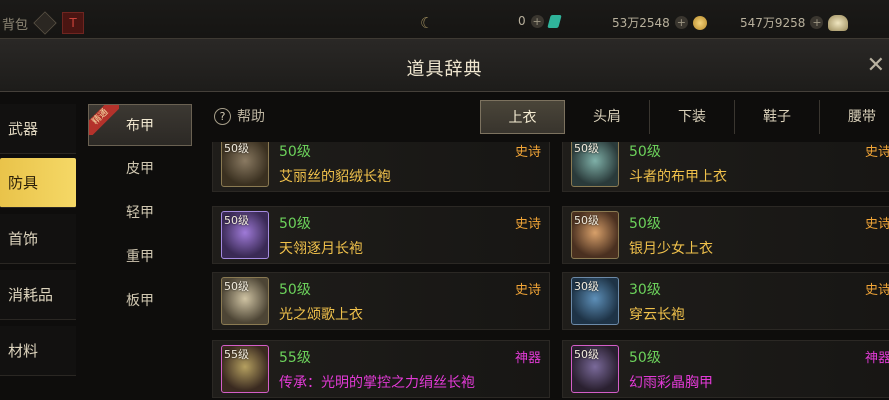  What do you see at coordinates (671, 383) in the screenshot?
I see `item-name: 幻雨彩晶胸甲` at bounding box center [671, 383].